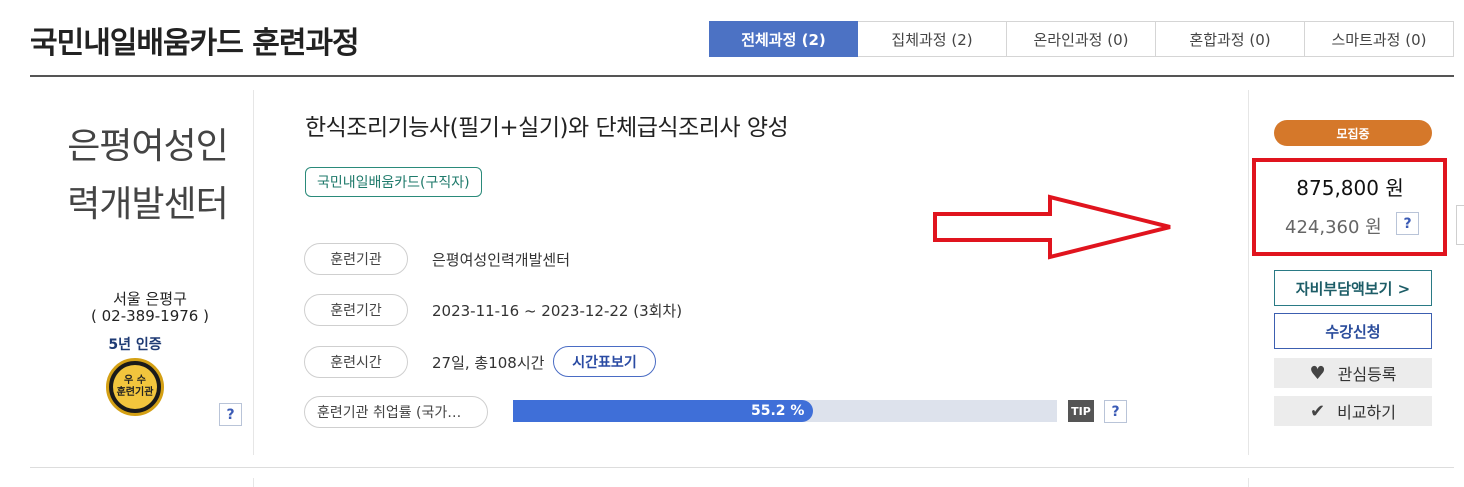 The height and width of the screenshot is (487, 1464). Describe the element at coordinates (1379, 39) in the screenshot. I see `tab-smart-courses: 스마트과정 (0)` at that location.